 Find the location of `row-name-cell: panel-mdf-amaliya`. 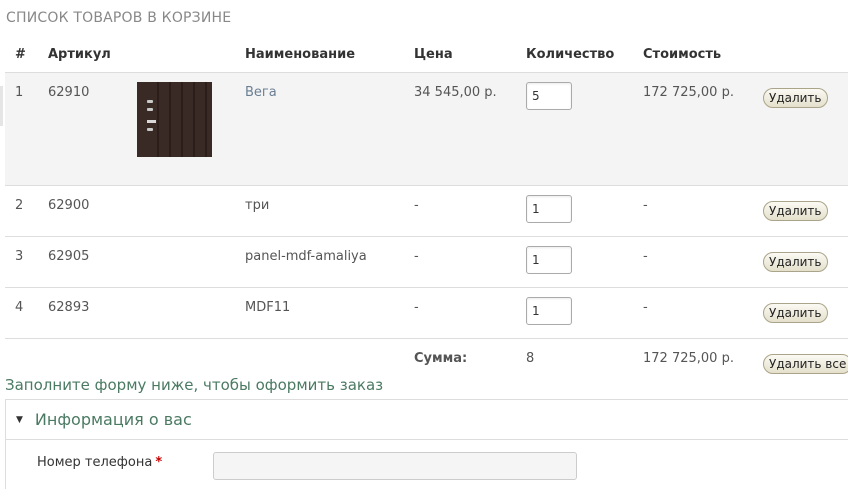

row-name-cell: panel-mdf-amaliya is located at coordinates (329, 262).